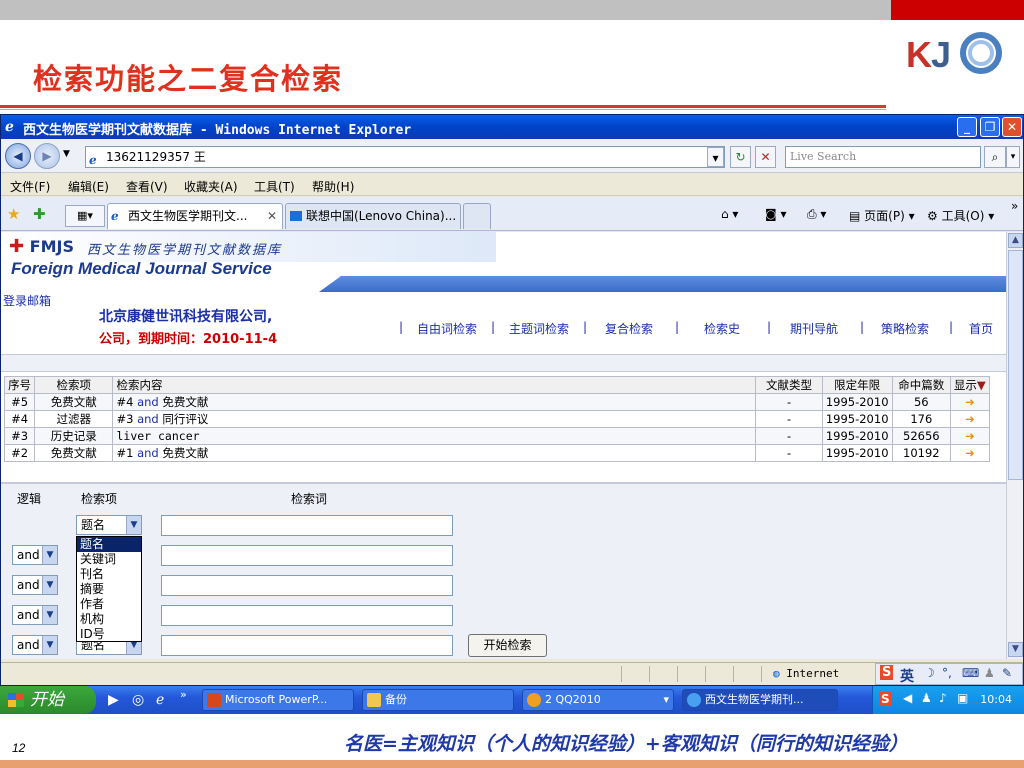 This screenshot has height=768, width=1024. What do you see at coordinates (183, 694) in the screenshot?
I see `quicklaunch-more-icon: »` at bounding box center [183, 694].